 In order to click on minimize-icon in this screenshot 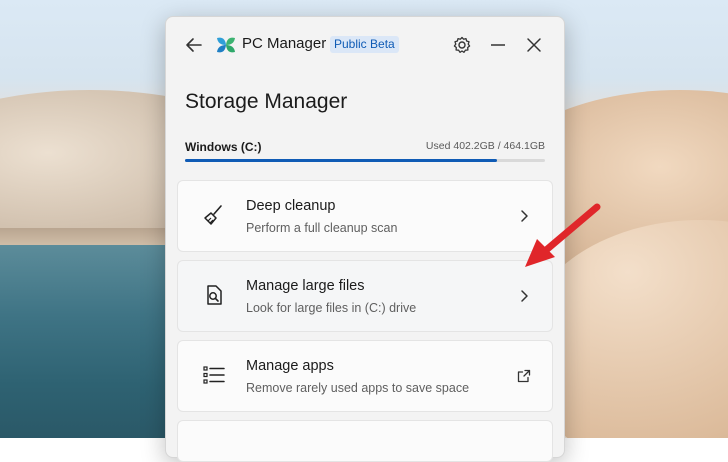, I will do `click(498, 45)`.